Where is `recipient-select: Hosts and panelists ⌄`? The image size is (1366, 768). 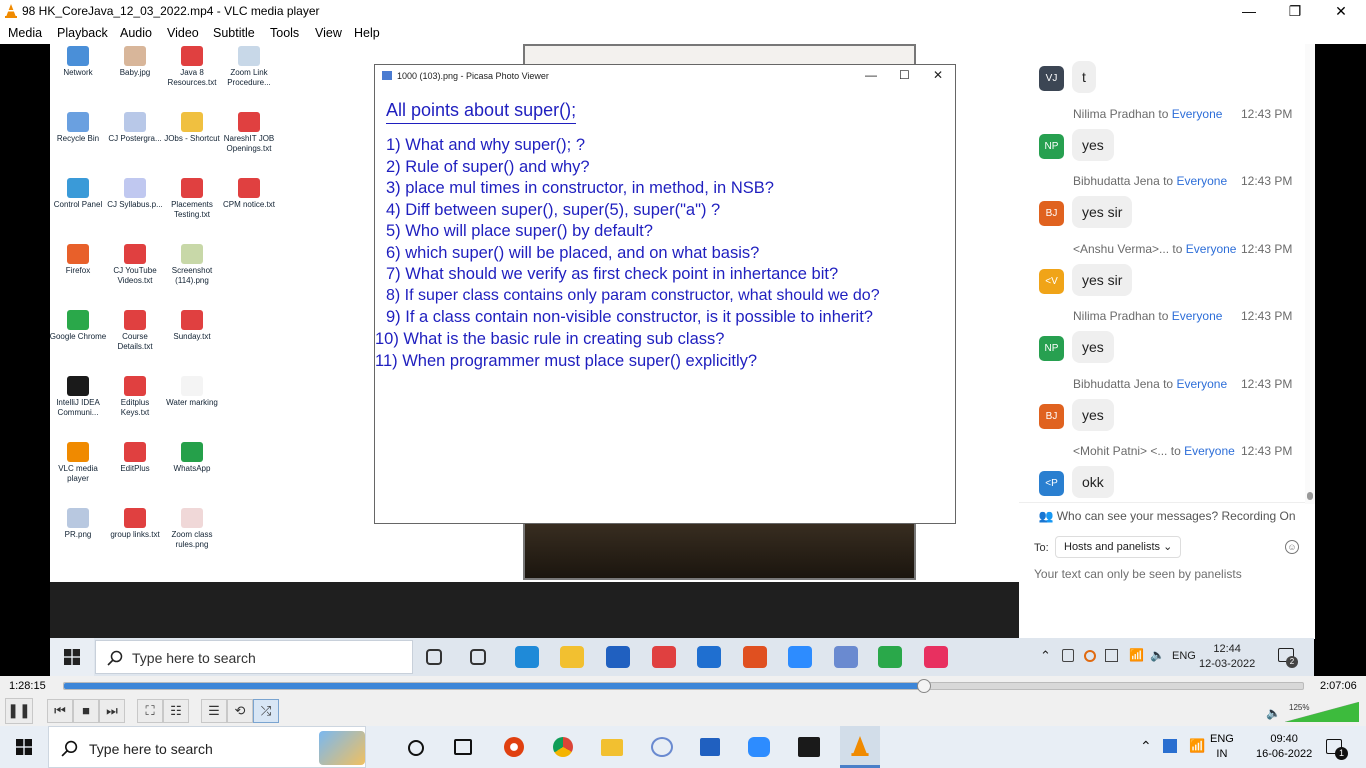
recipient-select: Hosts and panelists ⌄ is located at coordinates (1118, 547).